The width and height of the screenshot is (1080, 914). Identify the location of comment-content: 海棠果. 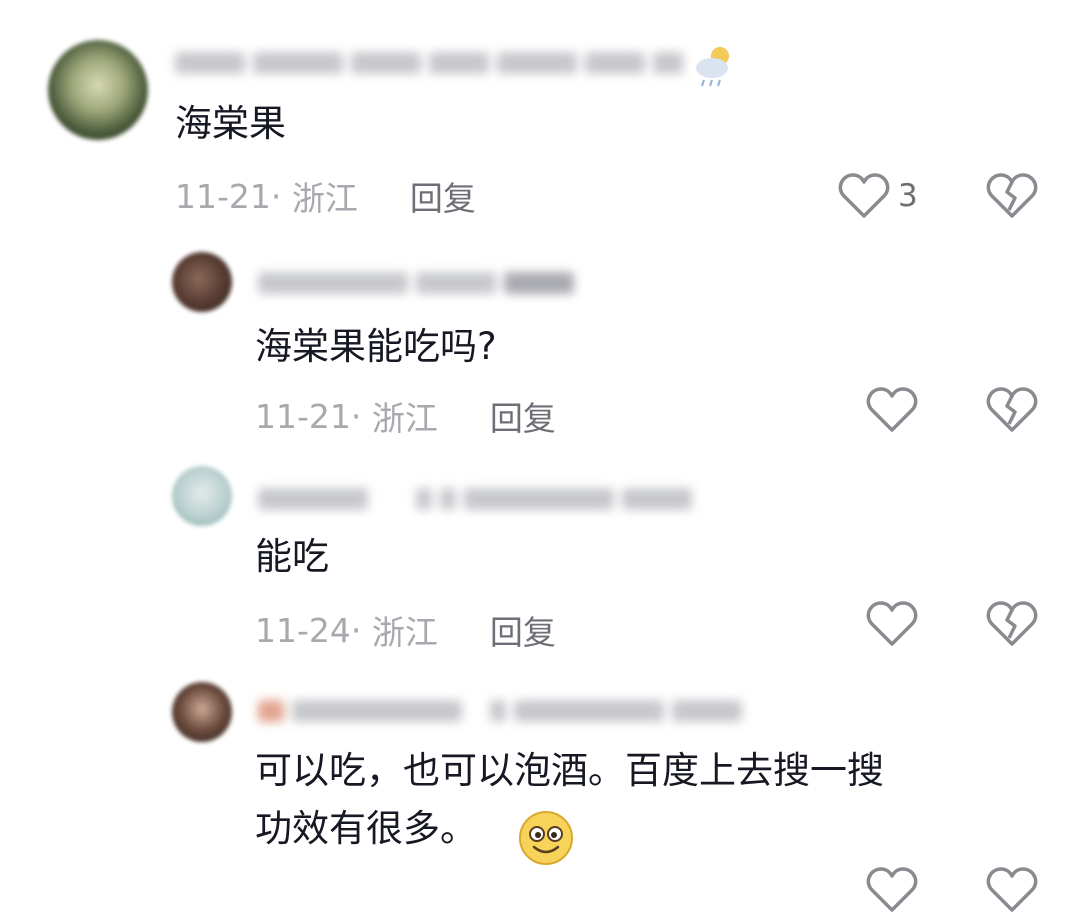
(230, 123).